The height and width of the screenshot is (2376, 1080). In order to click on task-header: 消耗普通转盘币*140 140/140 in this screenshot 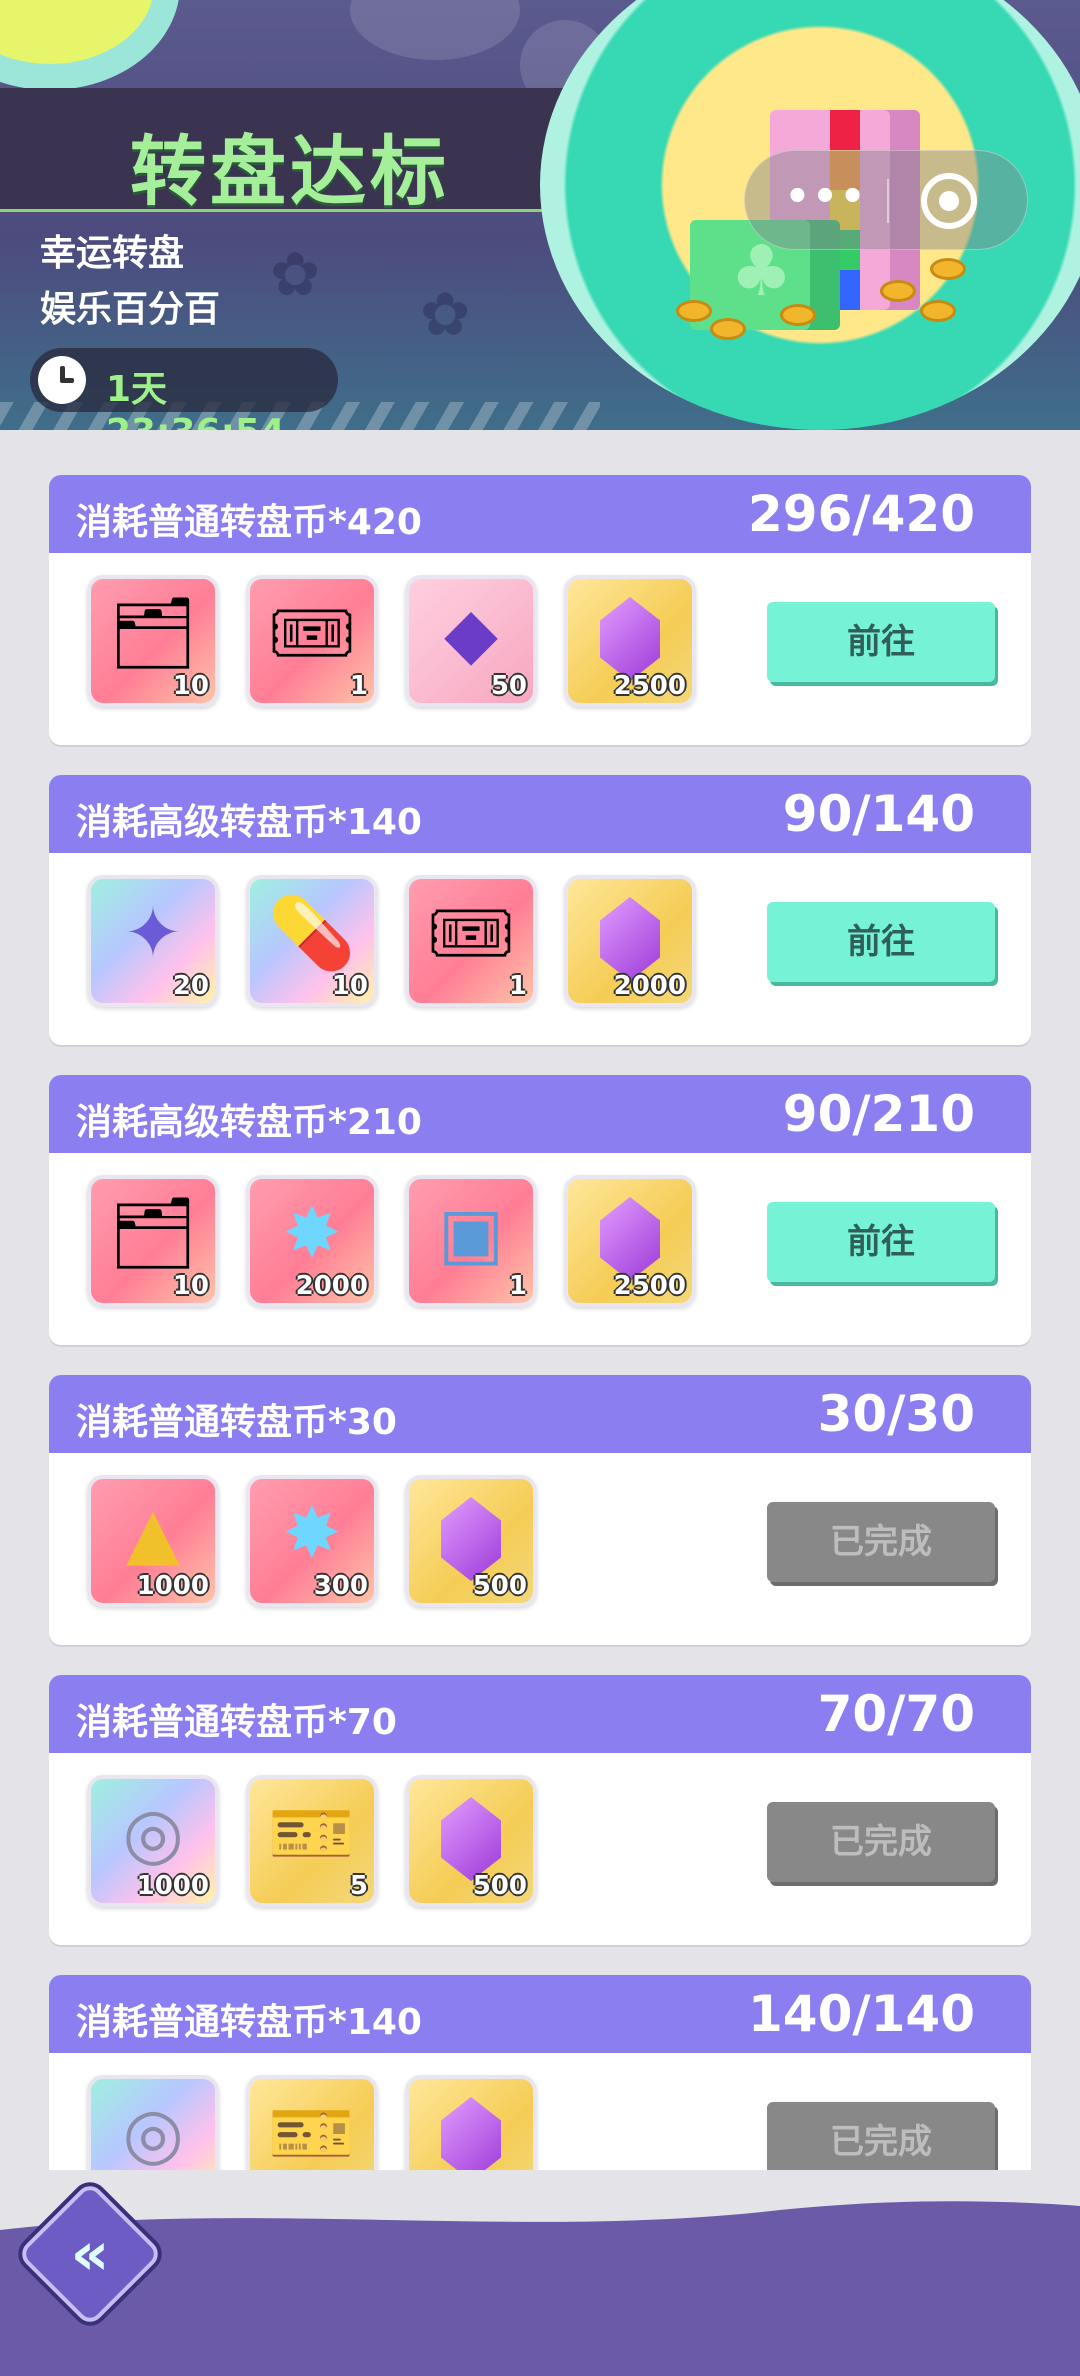, I will do `click(540, 2014)`.